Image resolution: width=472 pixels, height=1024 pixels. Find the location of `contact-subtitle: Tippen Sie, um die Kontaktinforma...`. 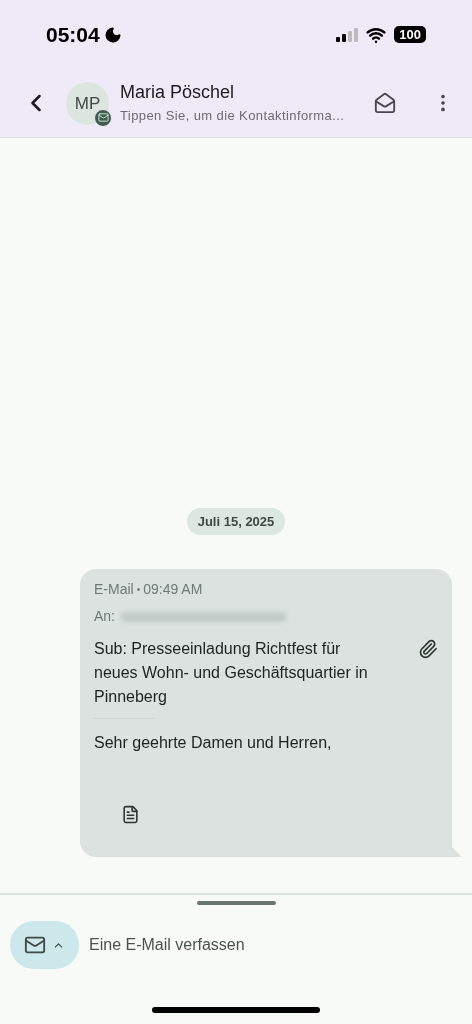

contact-subtitle: Tippen Sie, um die Kontaktinforma... is located at coordinates (247, 116).